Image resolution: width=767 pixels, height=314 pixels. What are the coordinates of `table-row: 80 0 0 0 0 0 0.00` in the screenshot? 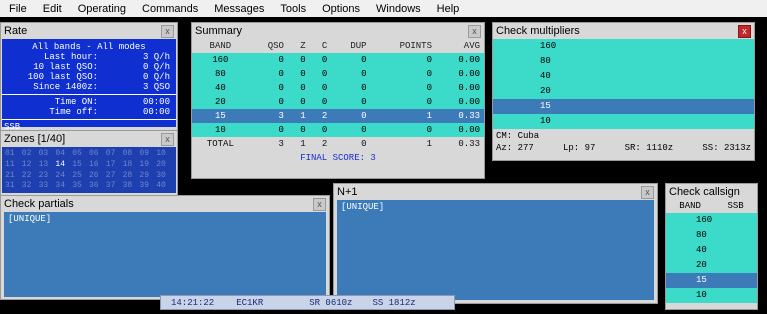 It's located at (338, 74).